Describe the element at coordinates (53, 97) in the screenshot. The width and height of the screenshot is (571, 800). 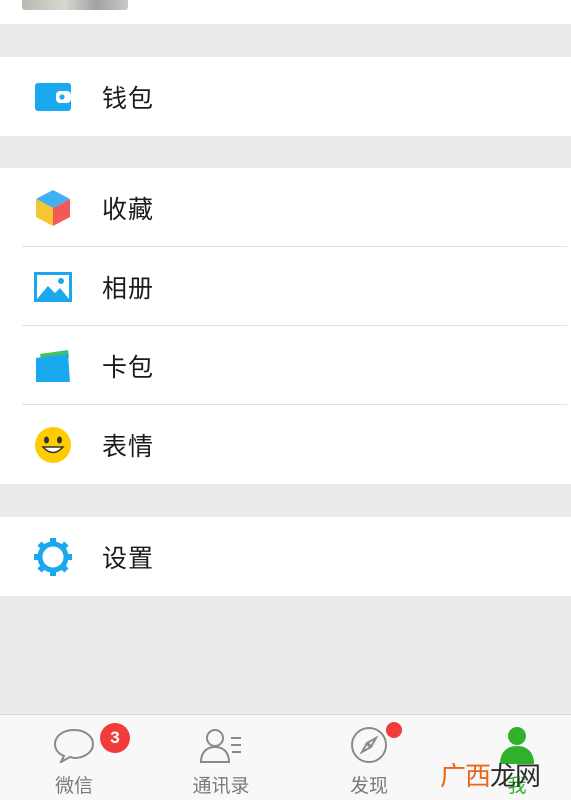
I see `wallet-icon` at that location.